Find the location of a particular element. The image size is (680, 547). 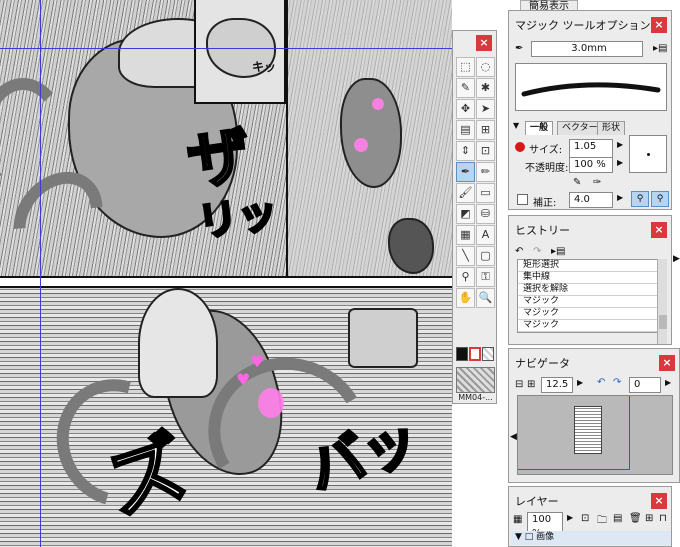

sub-color-swatch is located at coordinates (475, 354).